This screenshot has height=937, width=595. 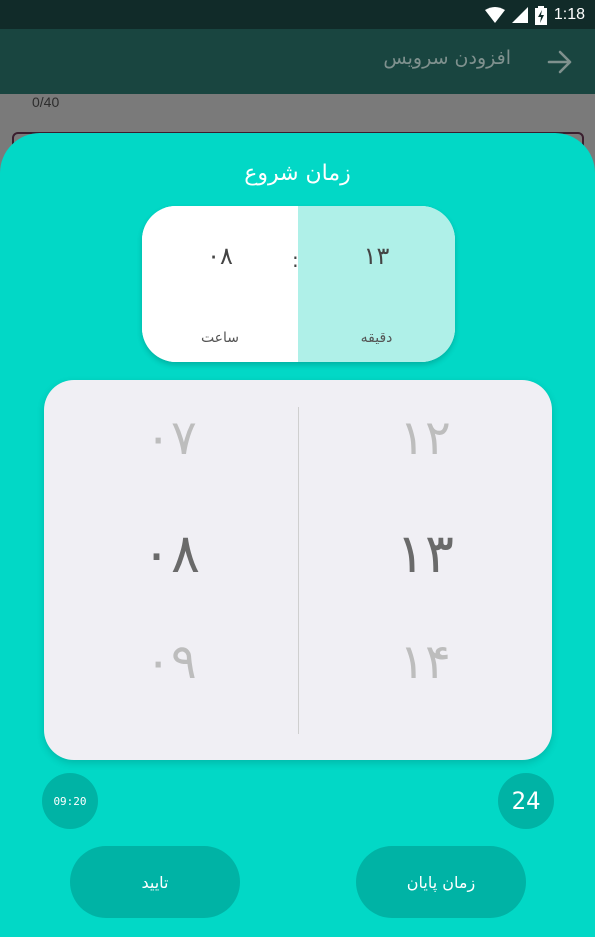 I want to click on hour-next: ۰۹, so click(x=171, y=662).